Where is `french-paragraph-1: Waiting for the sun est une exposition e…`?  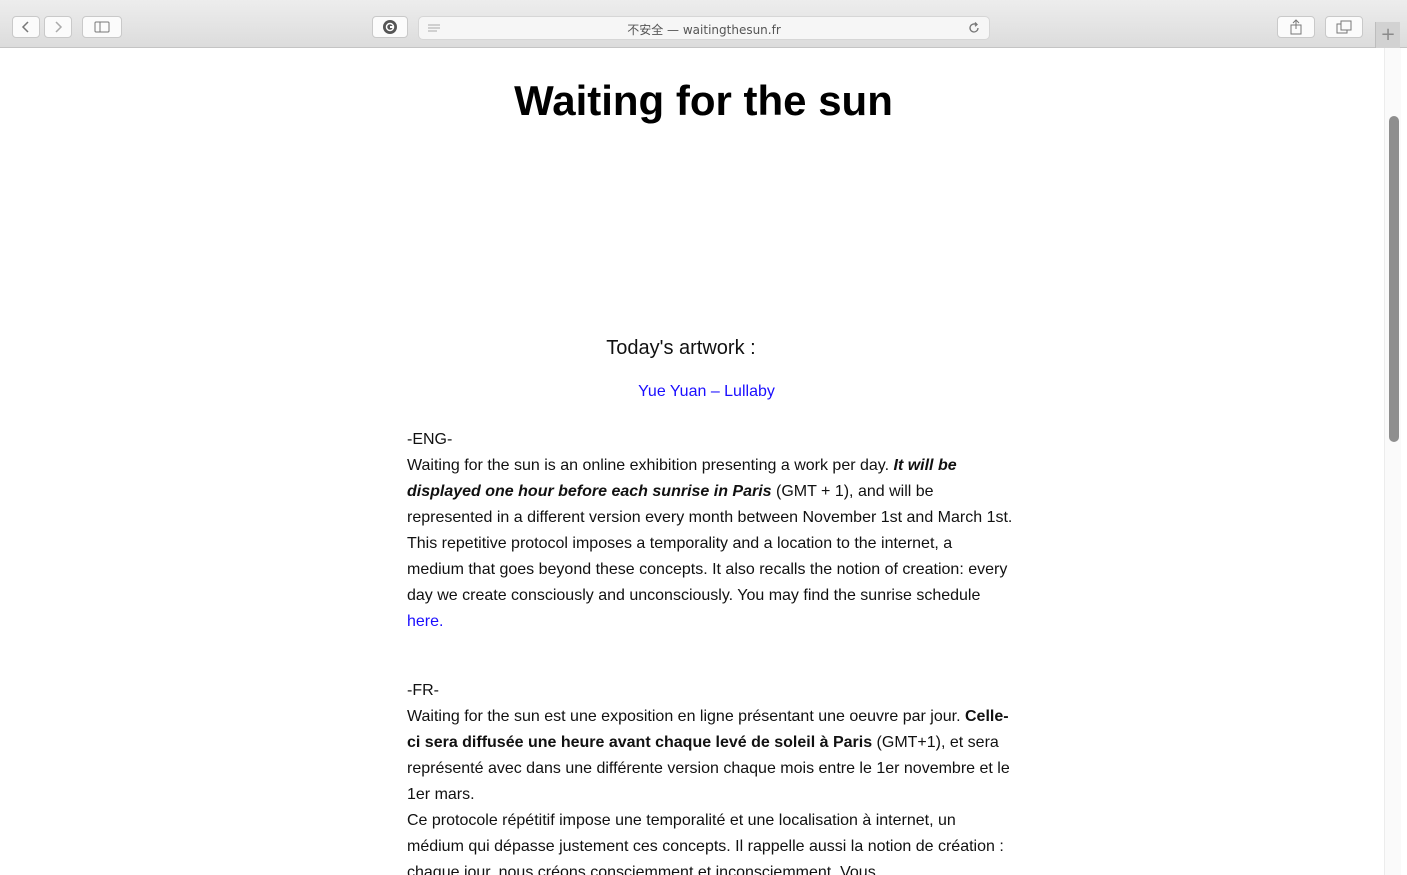 french-paragraph-1: Waiting for the sun est une exposition e… is located at coordinates (710, 756).